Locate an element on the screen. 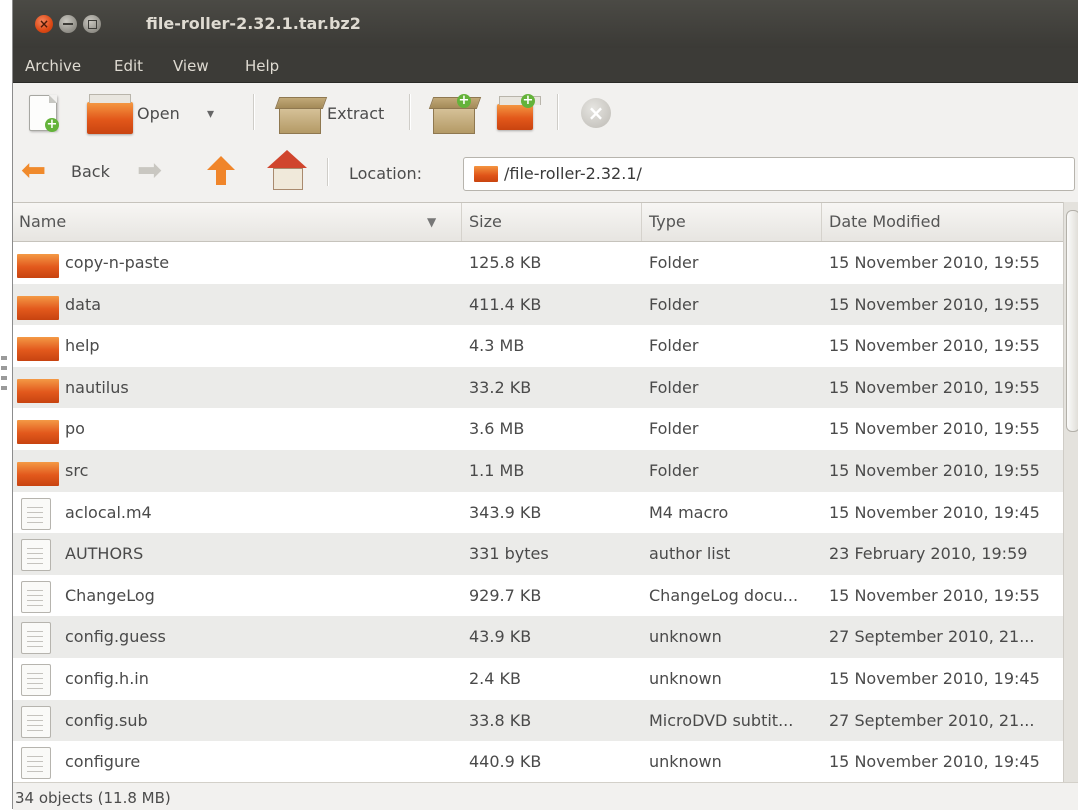 Image resolution: width=1078 pixels, height=810 pixels. up-arrow-stem is located at coordinates (221, 177).